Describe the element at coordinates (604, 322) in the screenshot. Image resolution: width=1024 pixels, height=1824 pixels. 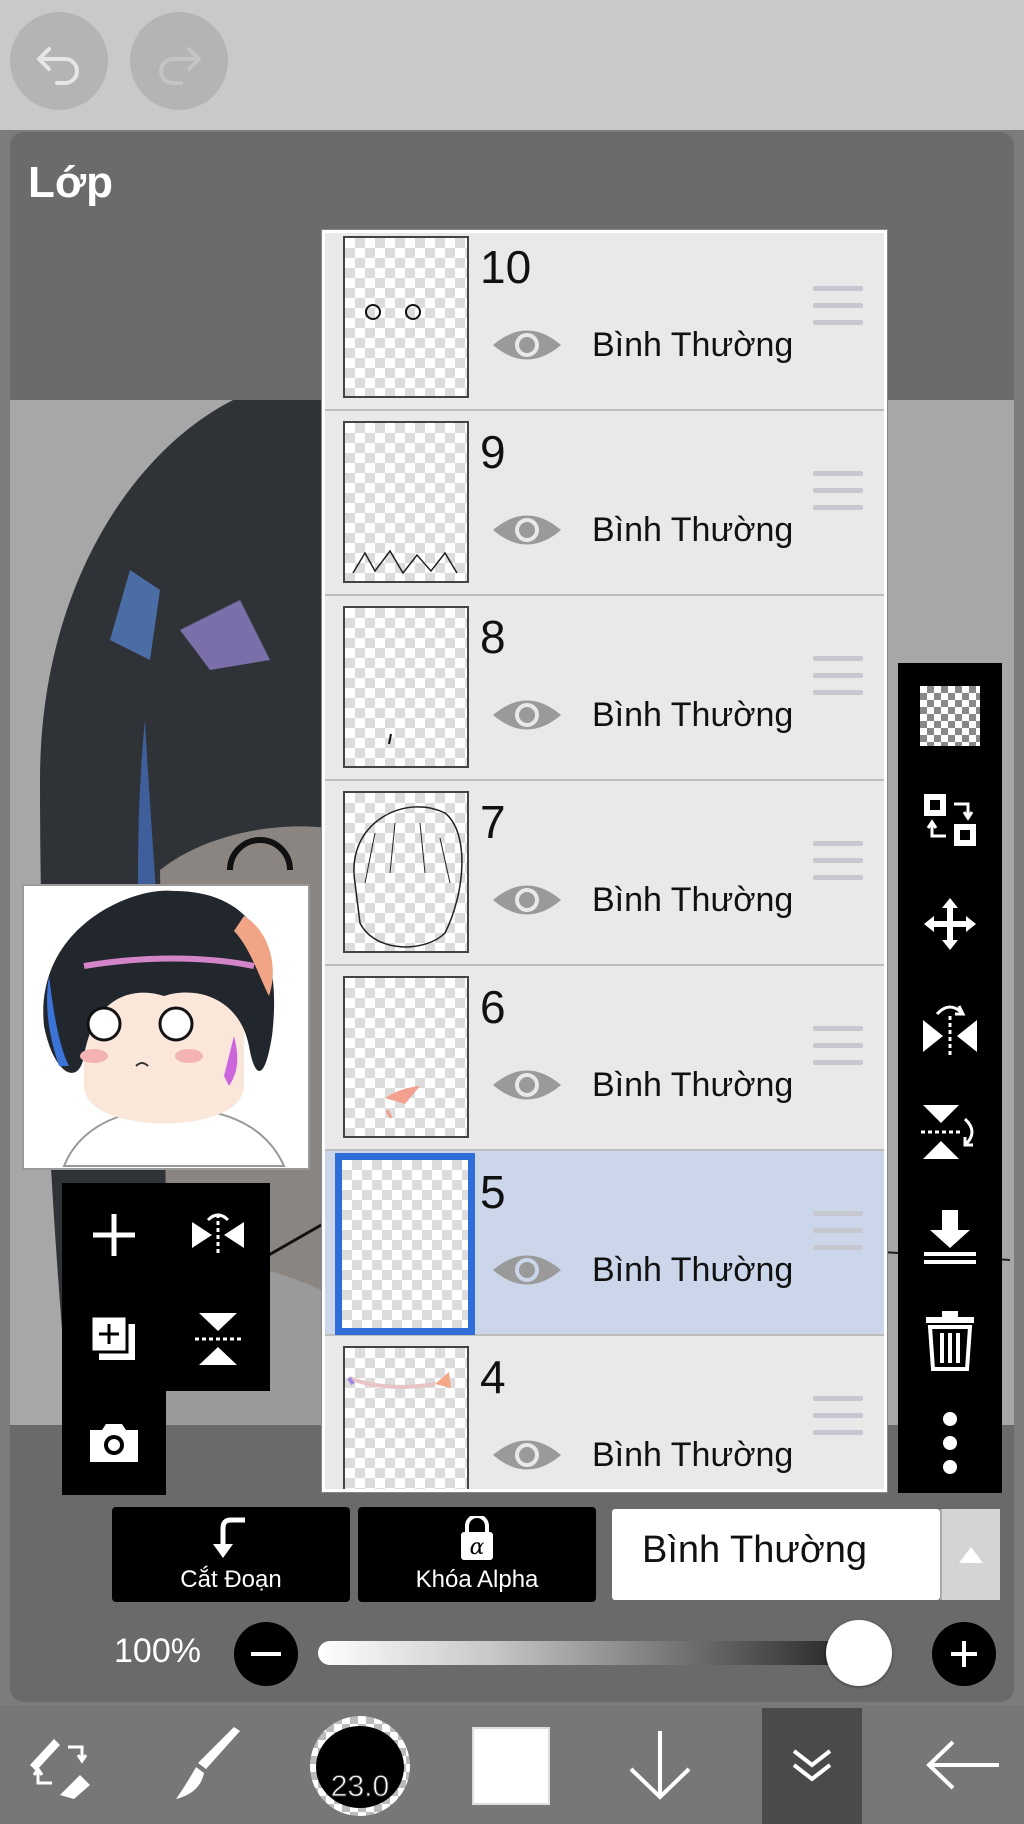
I see `layer-row: 10 Bình Thường` at that location.